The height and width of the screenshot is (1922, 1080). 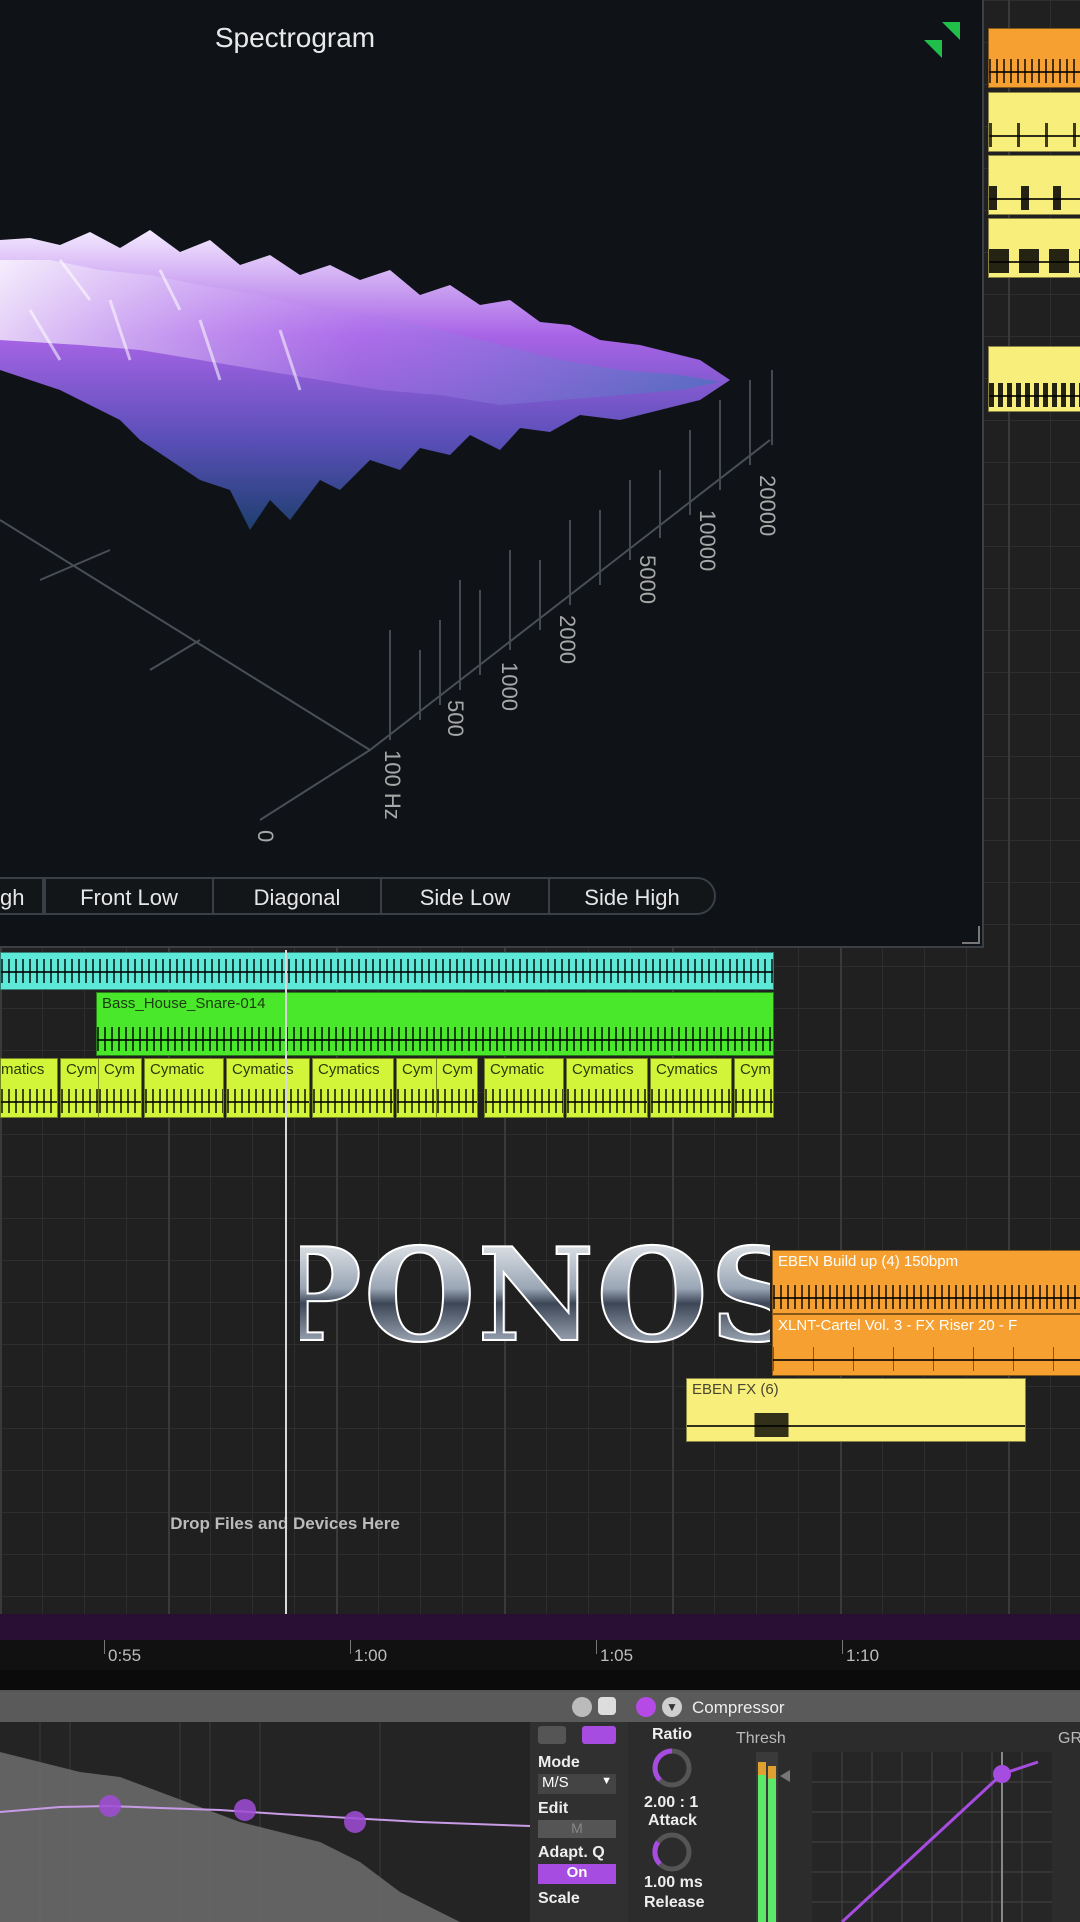 I want to click on attack-knob, so click(x=672, y=1852).